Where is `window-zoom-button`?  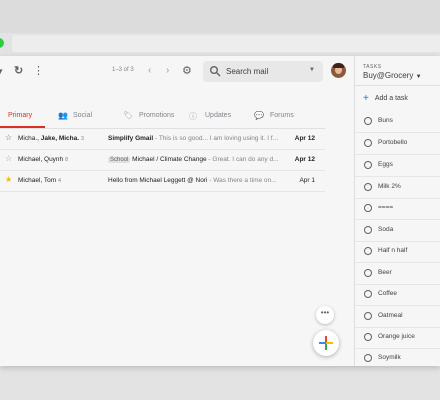 window-zoom-button is located at coordinates (2, 43).